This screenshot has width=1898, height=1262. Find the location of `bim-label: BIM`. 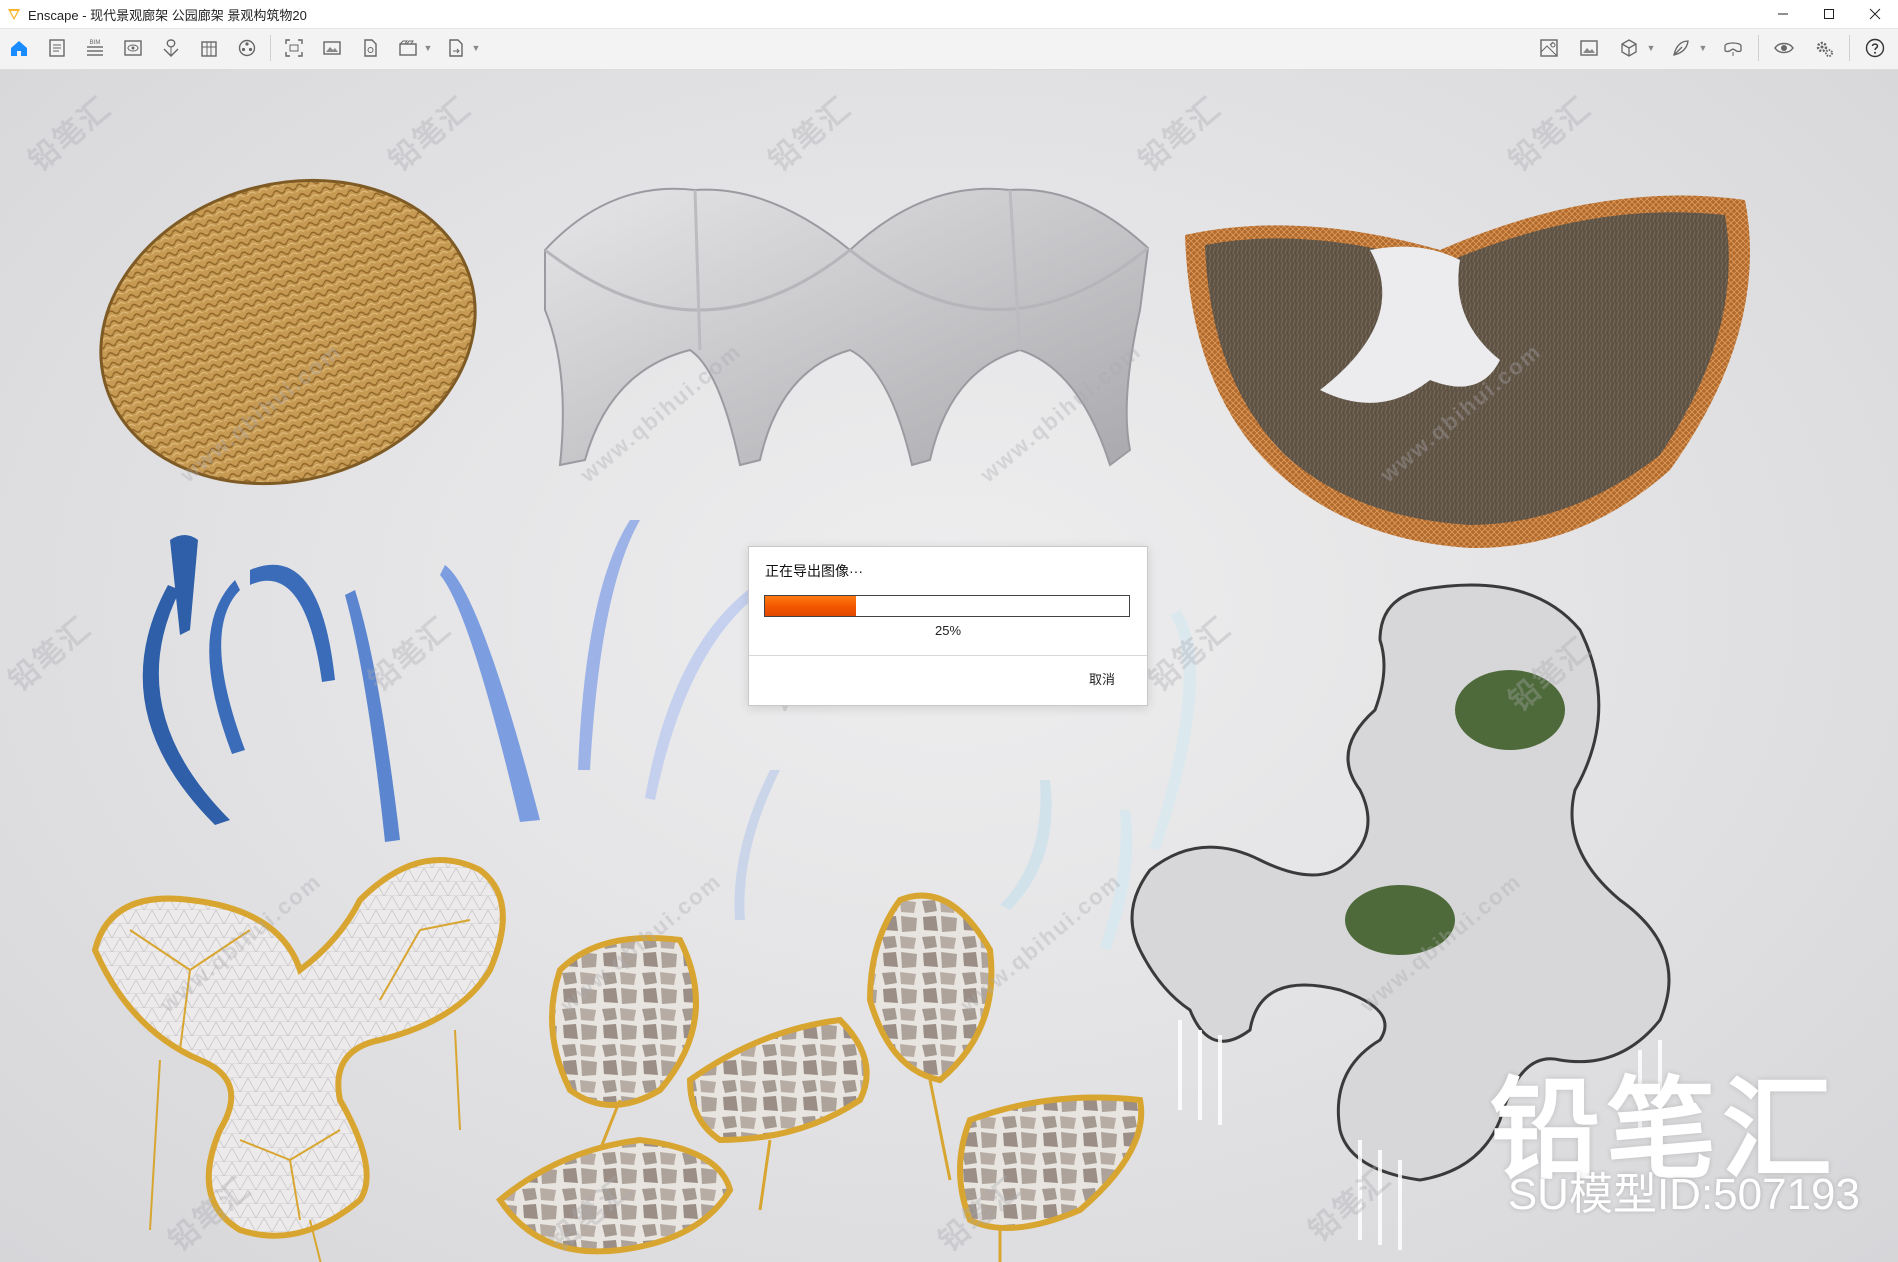

bim-label: BIM is located at coordinates (95, 43).